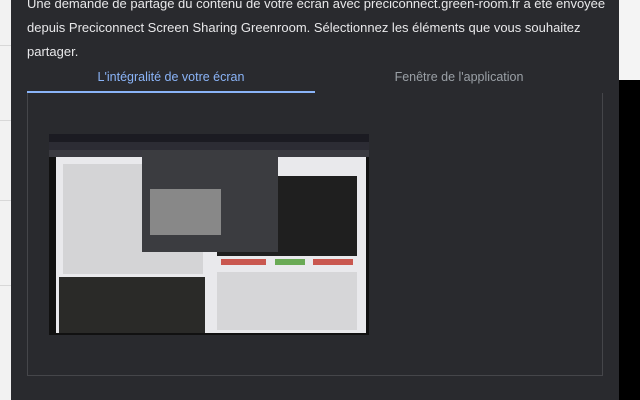 The image size is (640, 400). Describe the element at coordinates (459, 79) in the screenshot. I see `tab-application-window: Fenêtre de l'application` at that location.